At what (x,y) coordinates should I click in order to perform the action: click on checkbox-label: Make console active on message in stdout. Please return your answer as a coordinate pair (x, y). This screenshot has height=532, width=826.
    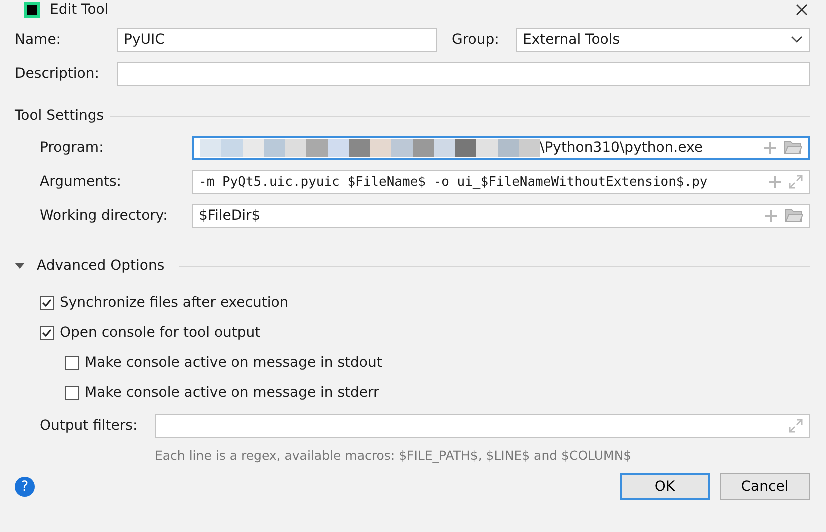
    Looking at the image, I should click on (233, 363).